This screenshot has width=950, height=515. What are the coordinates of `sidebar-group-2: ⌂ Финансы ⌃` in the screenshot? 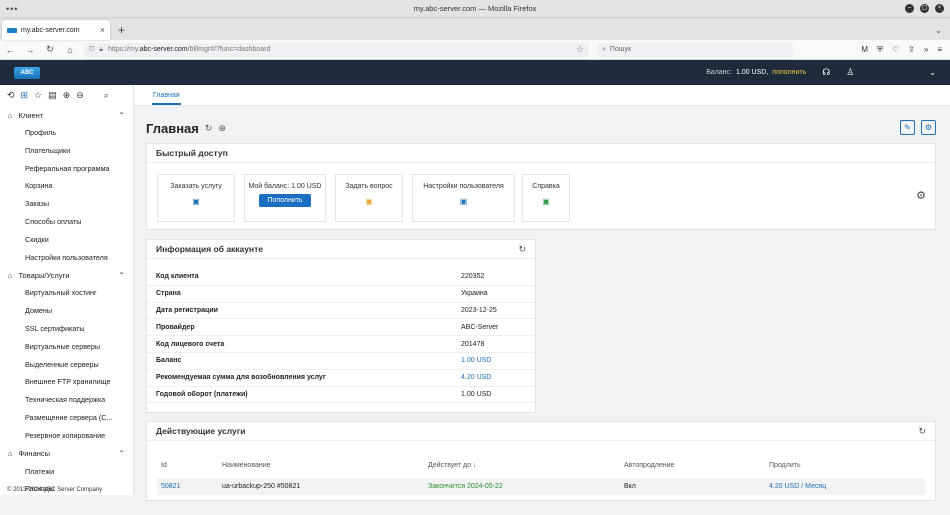 It's located at (66, 454).